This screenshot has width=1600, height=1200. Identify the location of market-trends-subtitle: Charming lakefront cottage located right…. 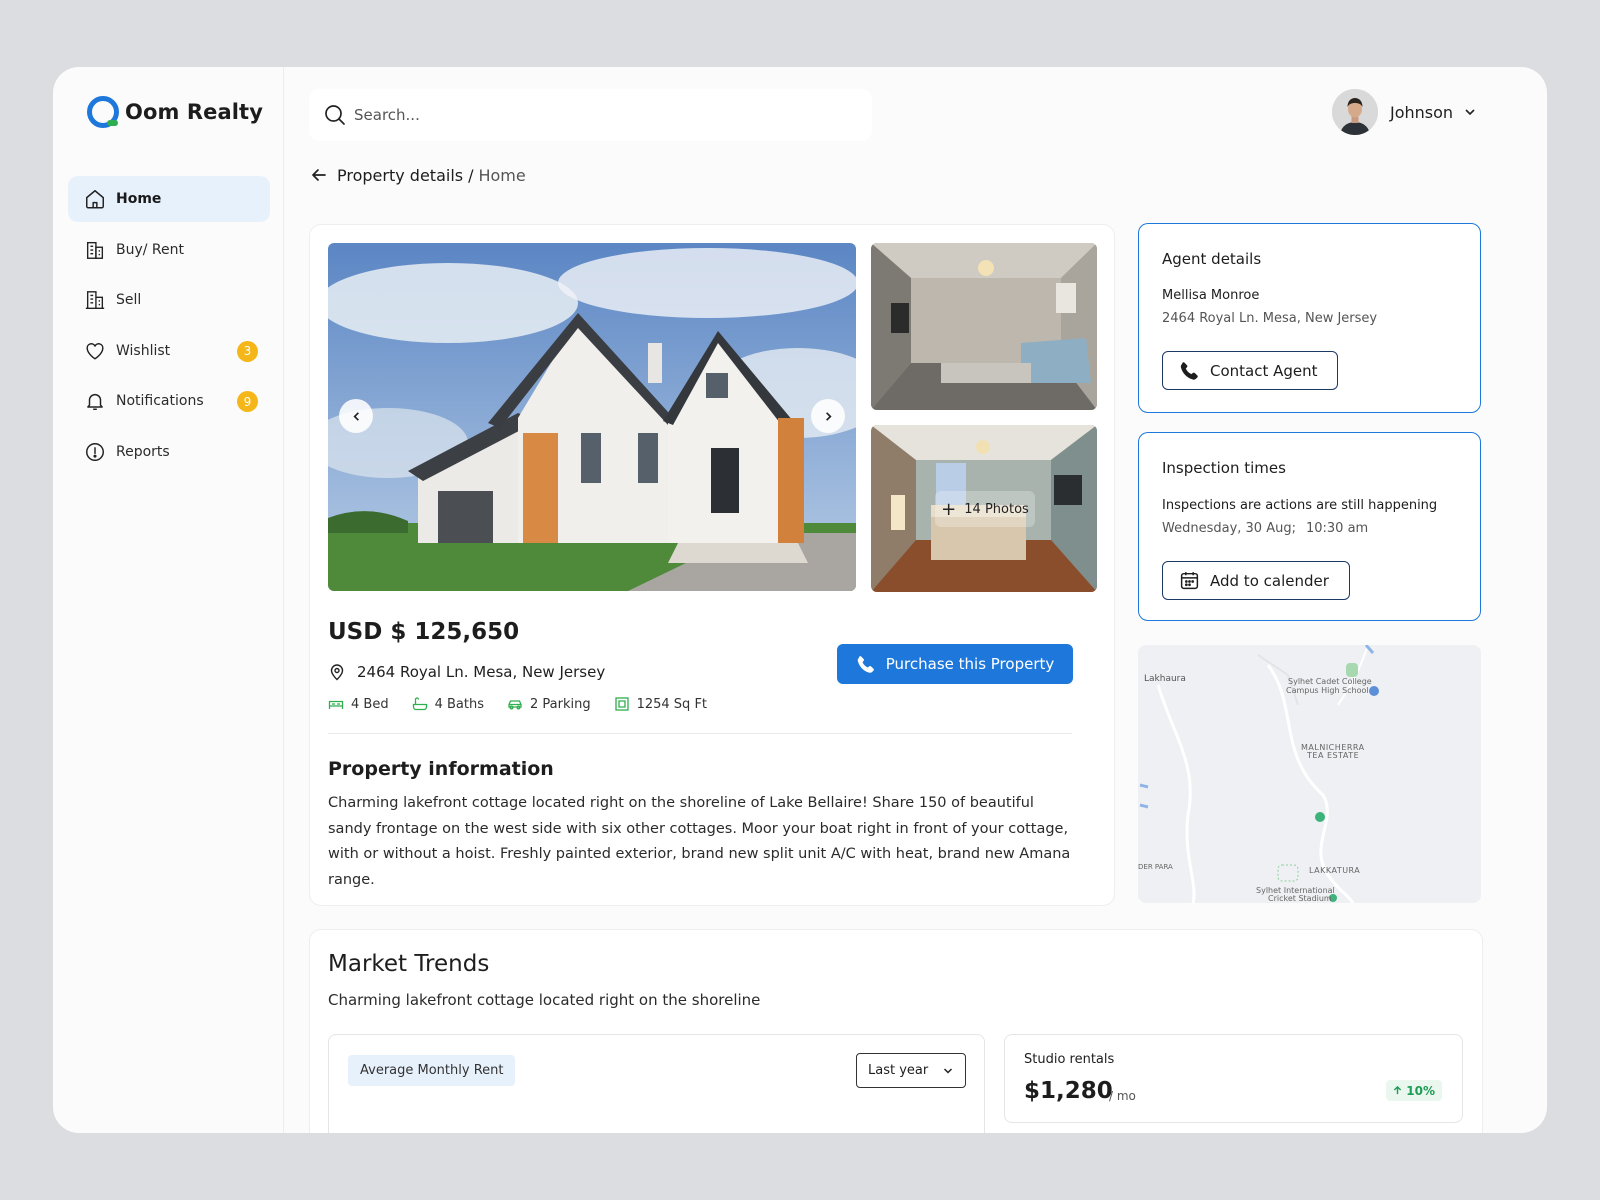
(544, 1000).